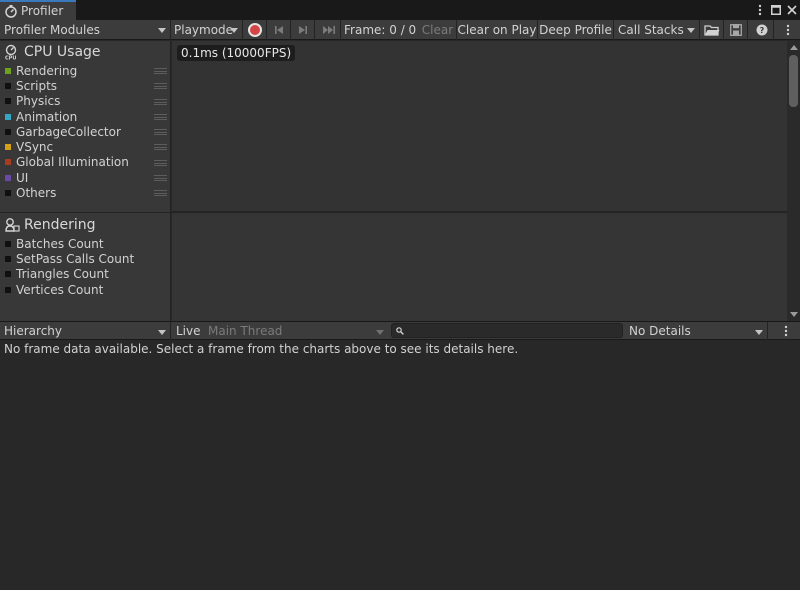  I want to click on clear-button: Clear, so click(438, 30).